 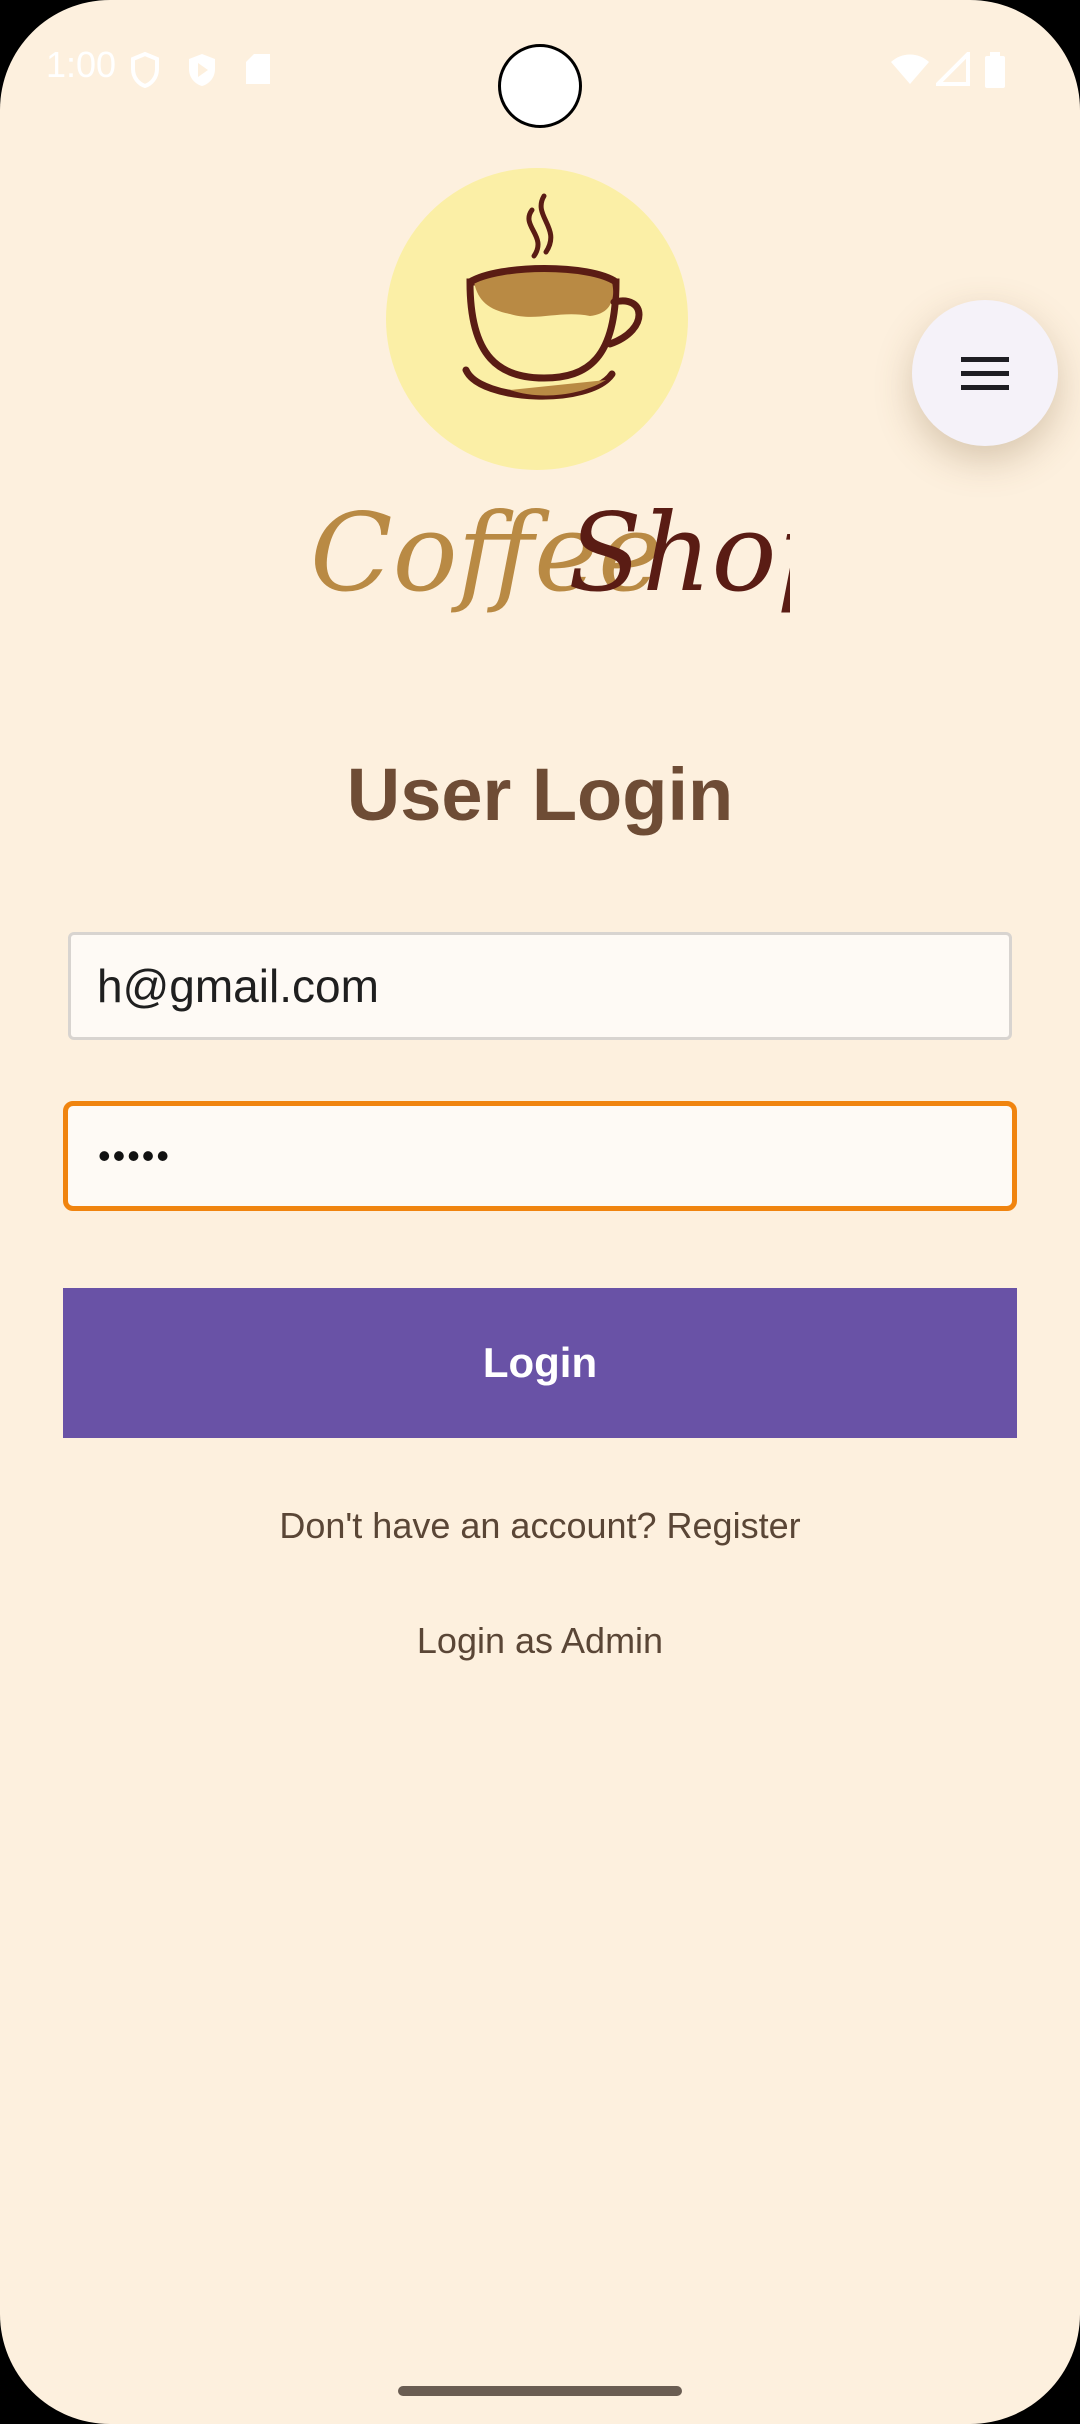 I want to click on coffee-cup-icon, so click(x=552, y=296).